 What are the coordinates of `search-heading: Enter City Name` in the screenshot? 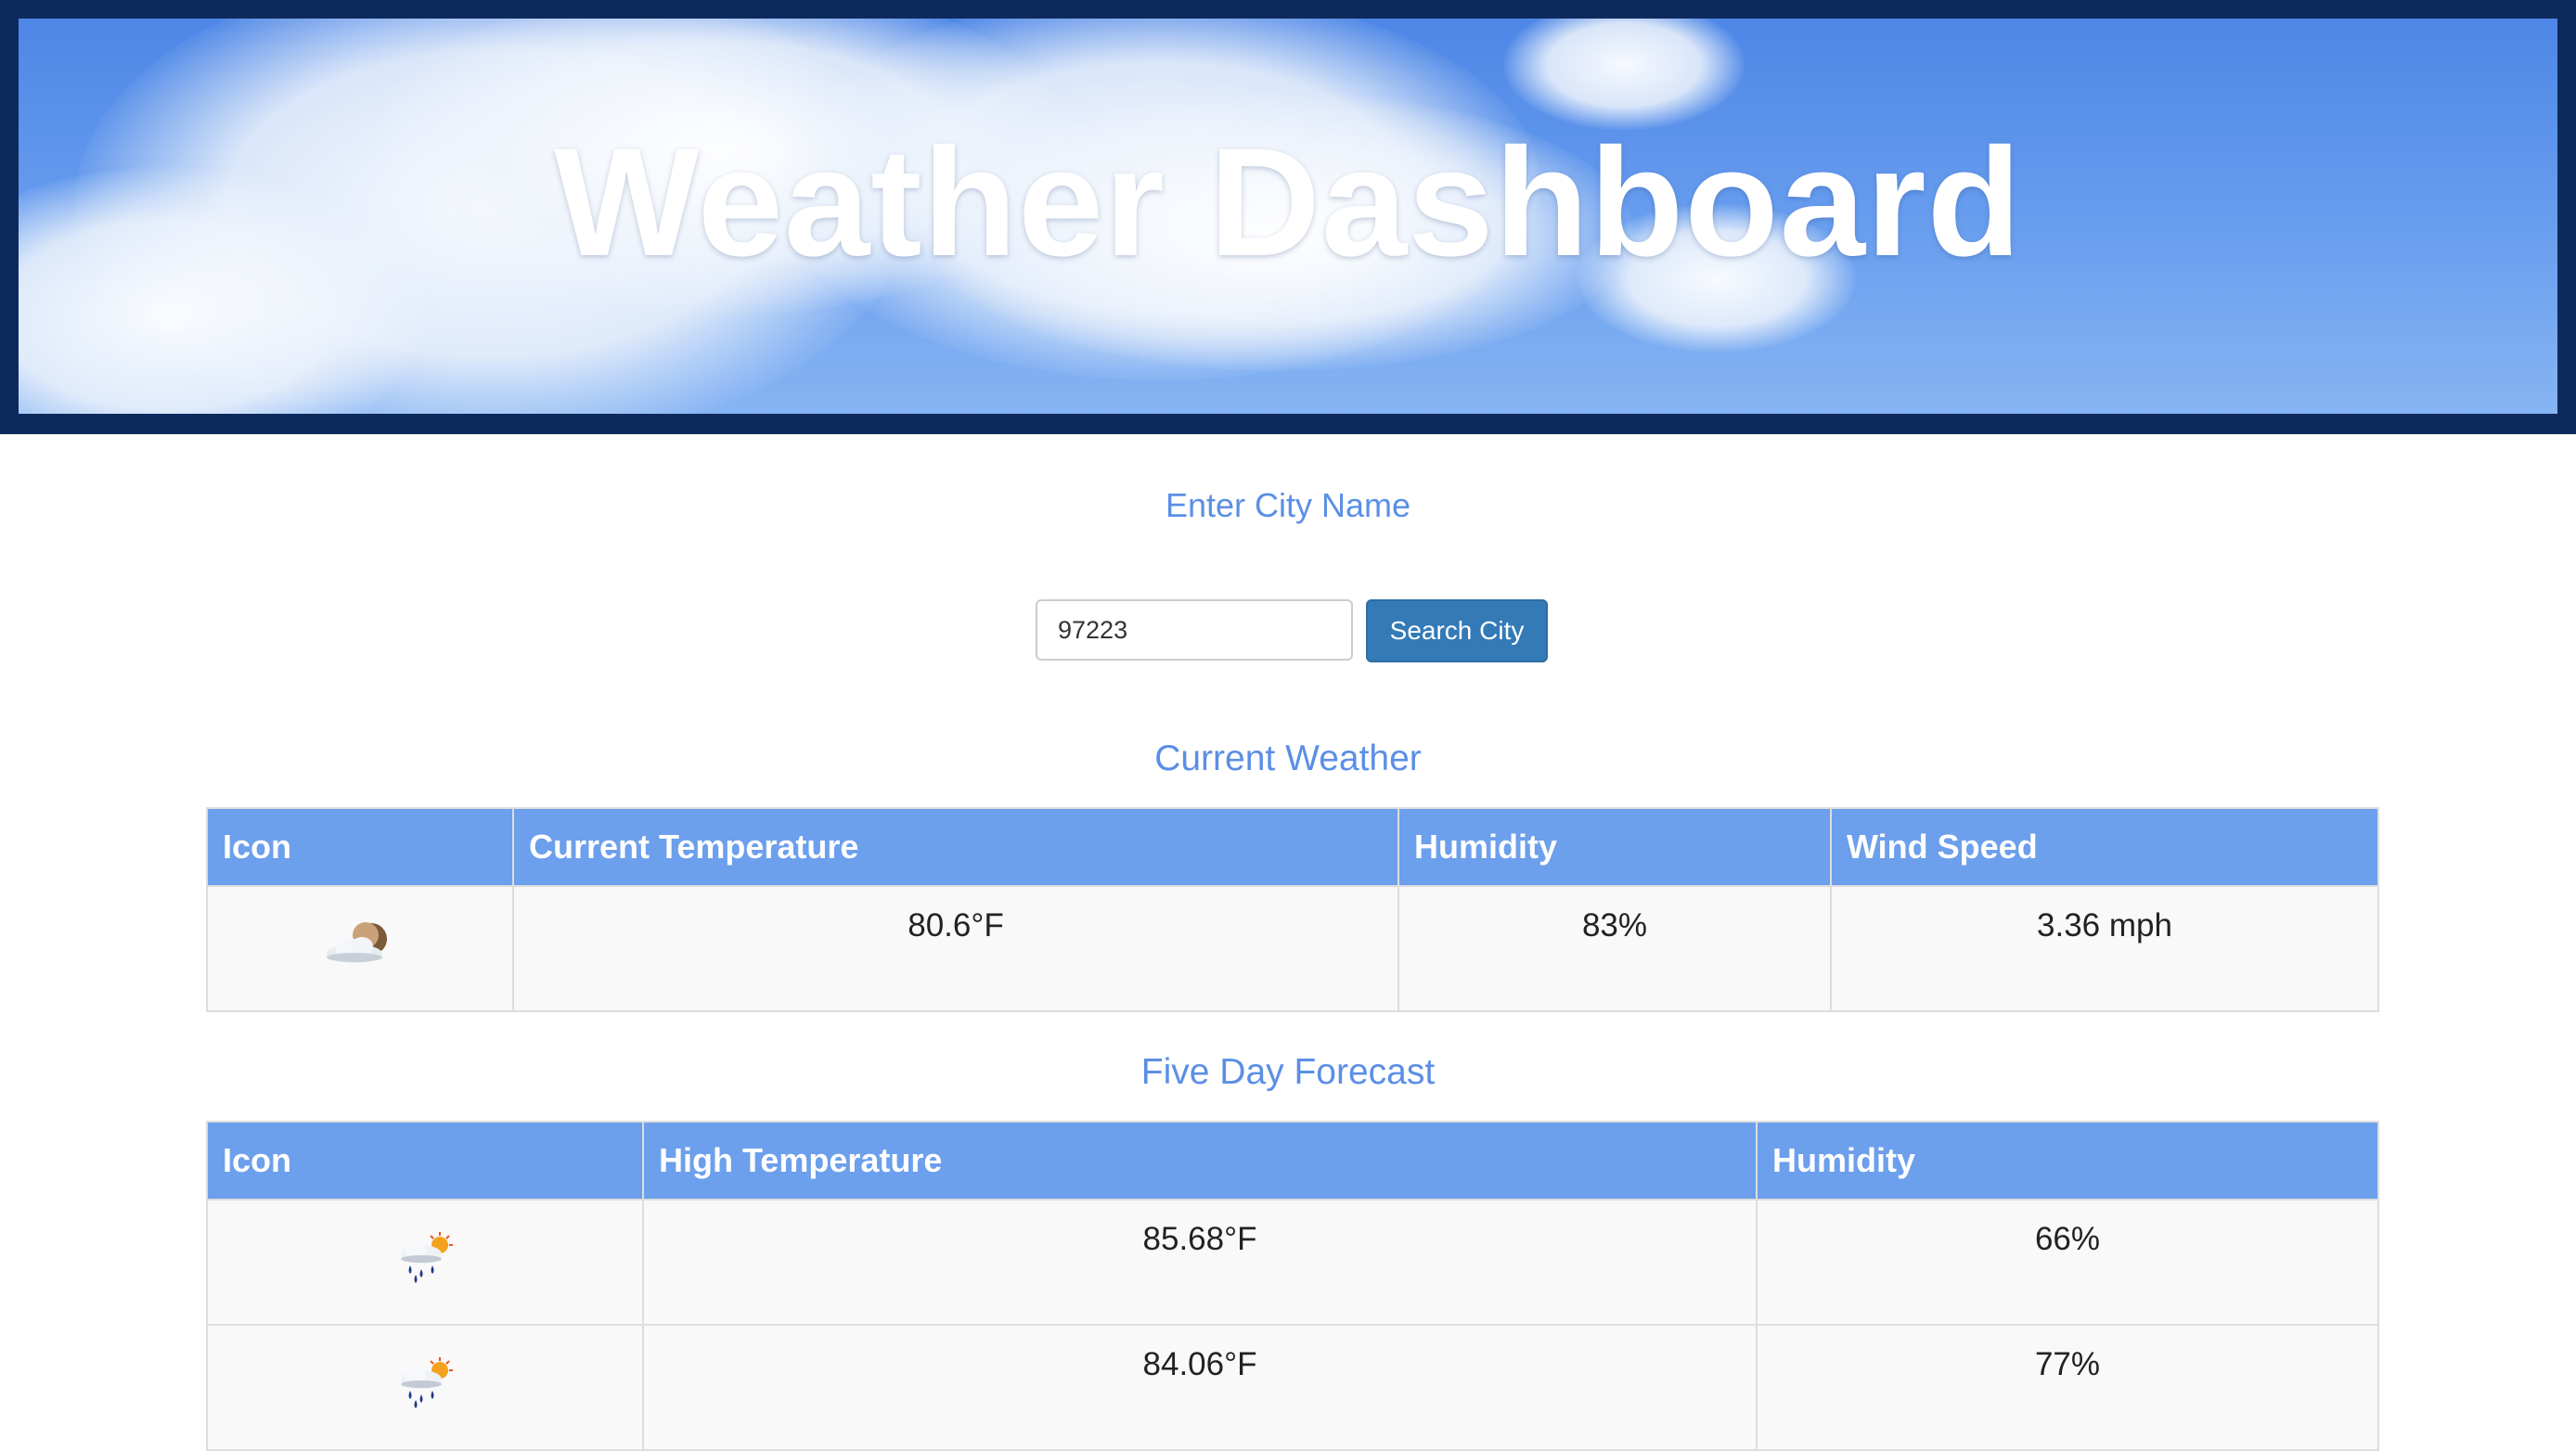 It's located at (1288, 505).